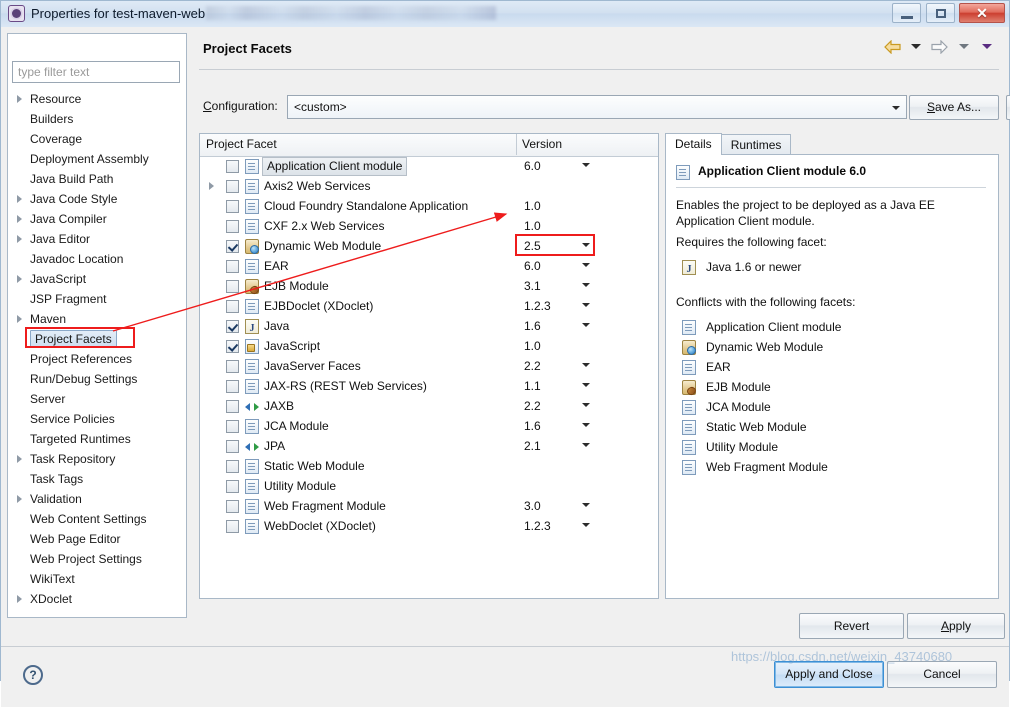 The height and width of the screenshot is (707, 1010). I want to click on question-mark-icon: ?, so click(33, 675).